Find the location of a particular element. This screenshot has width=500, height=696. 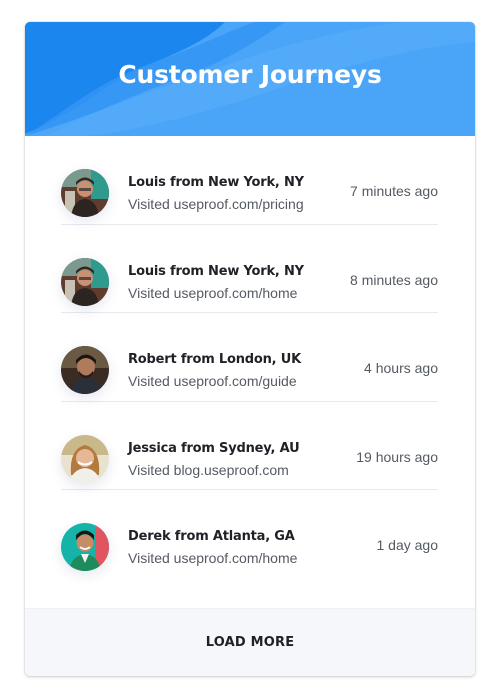

load-more-button: LOAD MORE is located at coordinates (250, 642).